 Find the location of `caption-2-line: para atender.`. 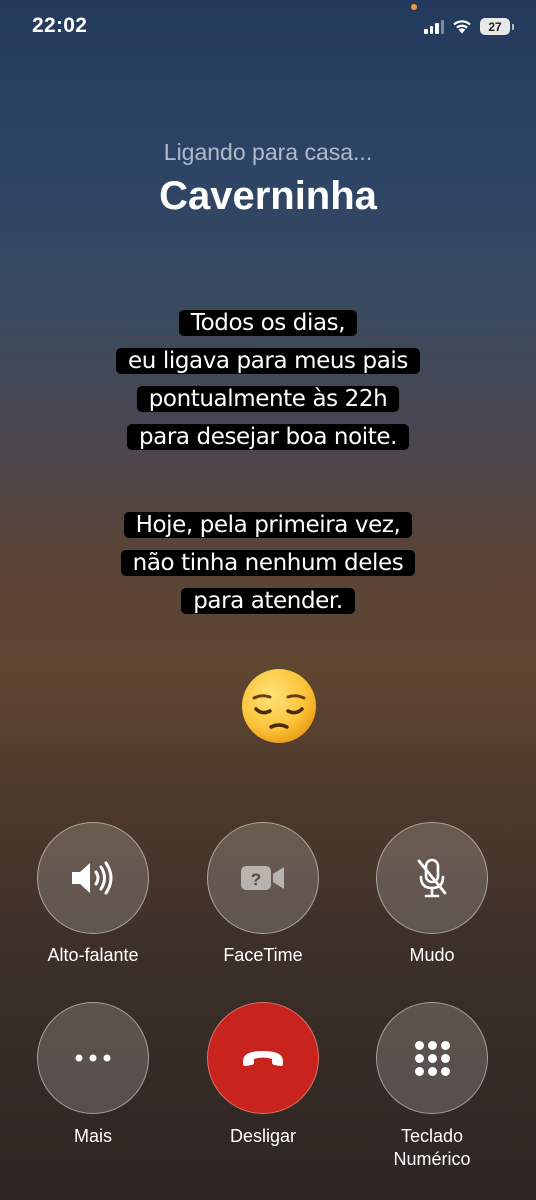

caption-2-line: para atender. is located at coordinates (268, 601).